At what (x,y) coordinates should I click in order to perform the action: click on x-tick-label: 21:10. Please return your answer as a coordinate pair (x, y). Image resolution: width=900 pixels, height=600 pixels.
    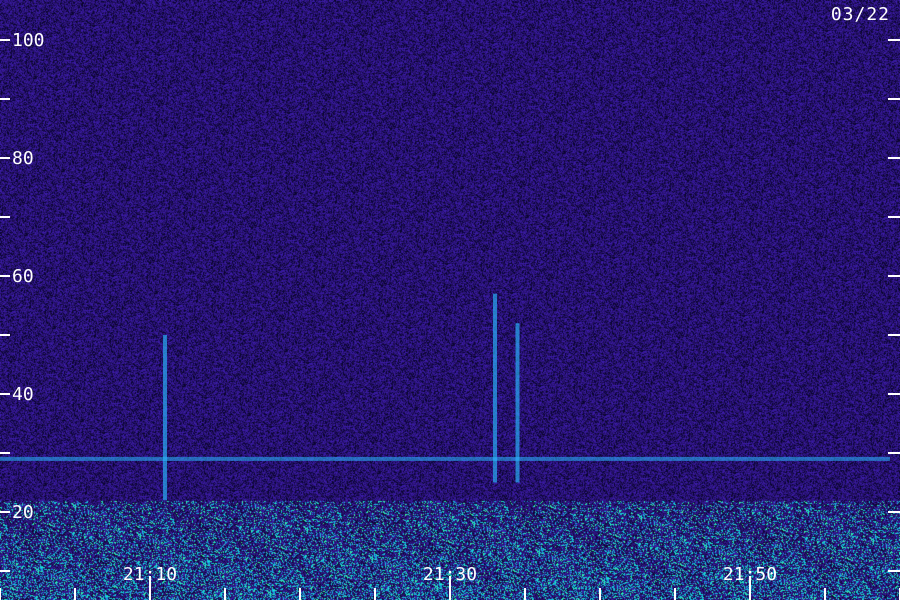
    Looking at the image, I should click on (150, 574).